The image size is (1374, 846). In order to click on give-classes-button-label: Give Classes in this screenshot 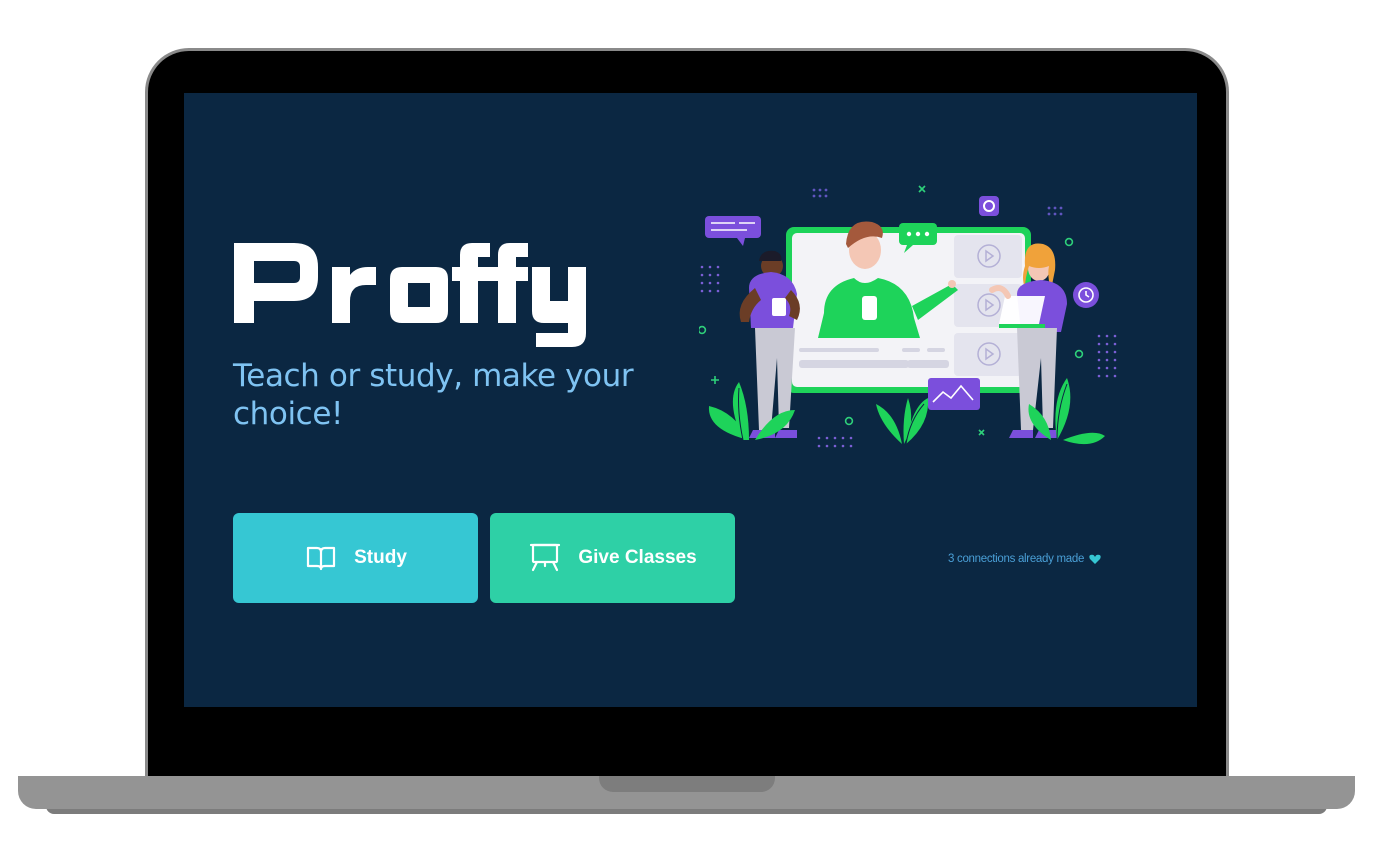, I will do `click(637, 557)`.